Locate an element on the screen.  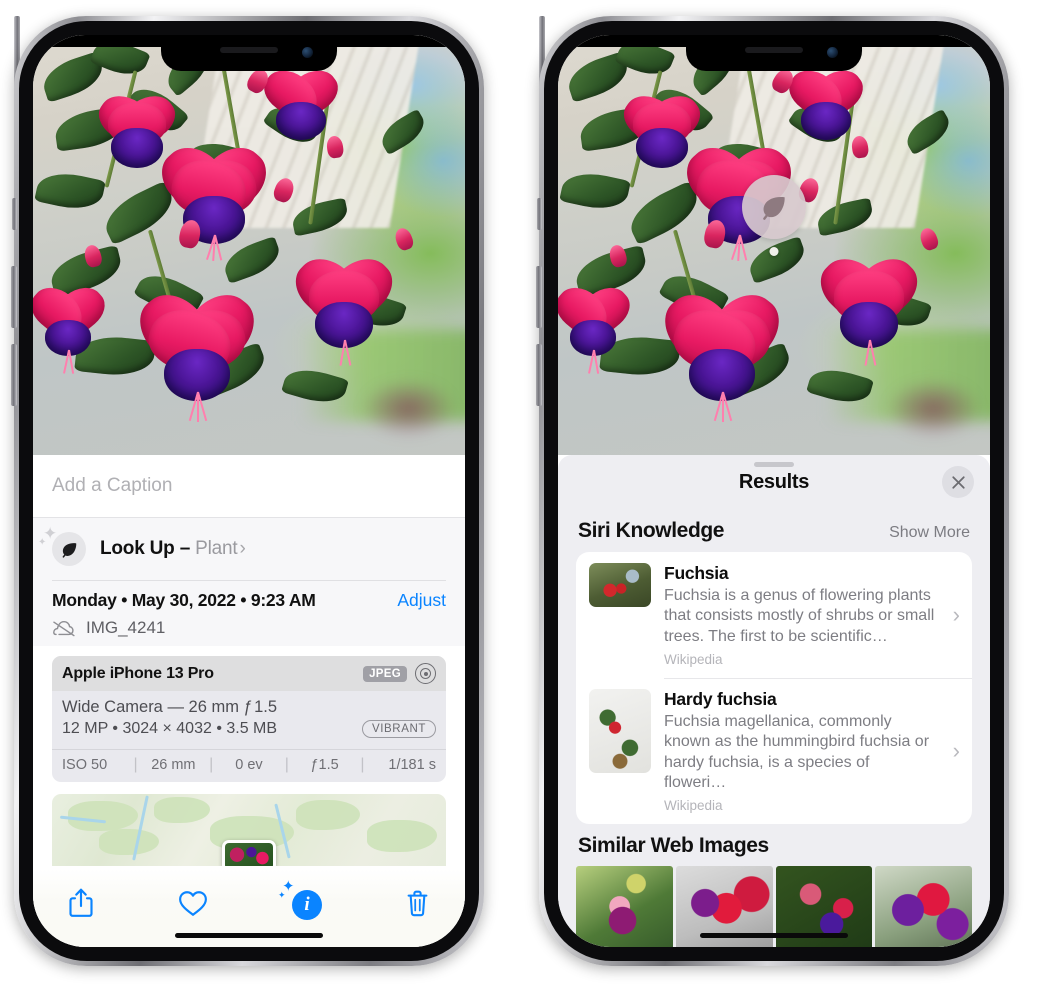
lens-info: Wide Camera — 26 mm ƒ 1.5 is located at coordinates (170, 707).